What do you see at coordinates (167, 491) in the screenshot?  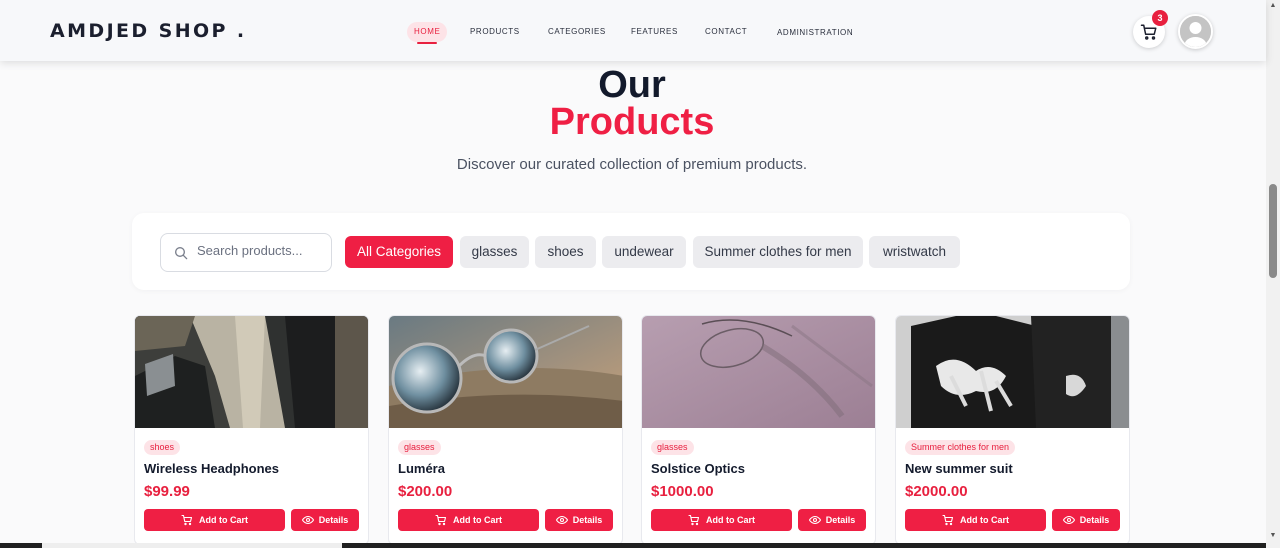 I see `product-price: $99.99` at bounding box center [167, 491].